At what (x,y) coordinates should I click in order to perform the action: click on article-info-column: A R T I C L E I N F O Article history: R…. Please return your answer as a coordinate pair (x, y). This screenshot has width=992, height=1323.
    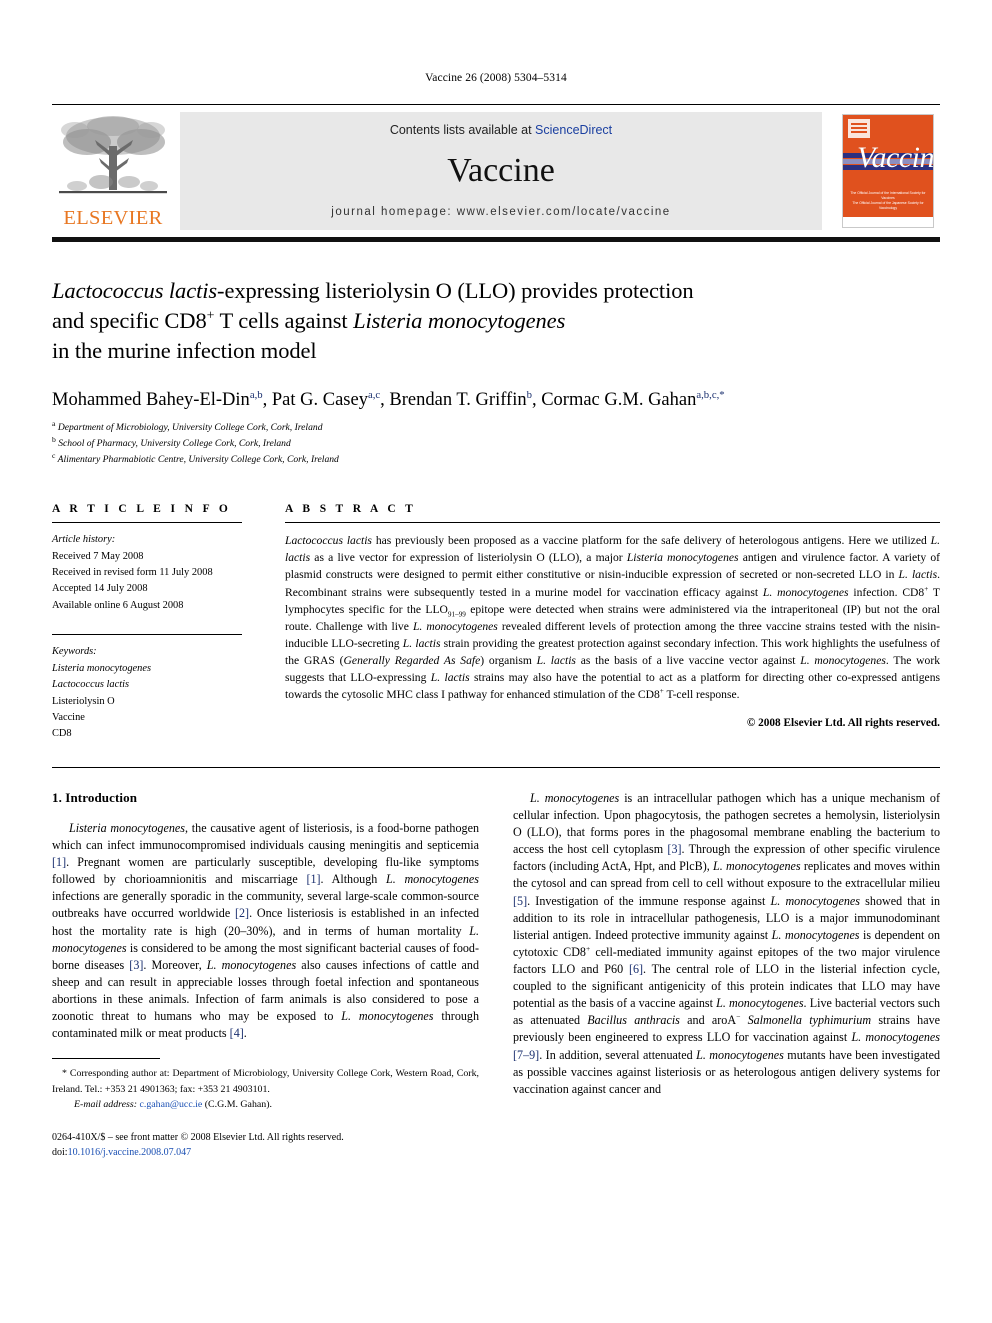
    Looking at the image, I should click on (167, 623).